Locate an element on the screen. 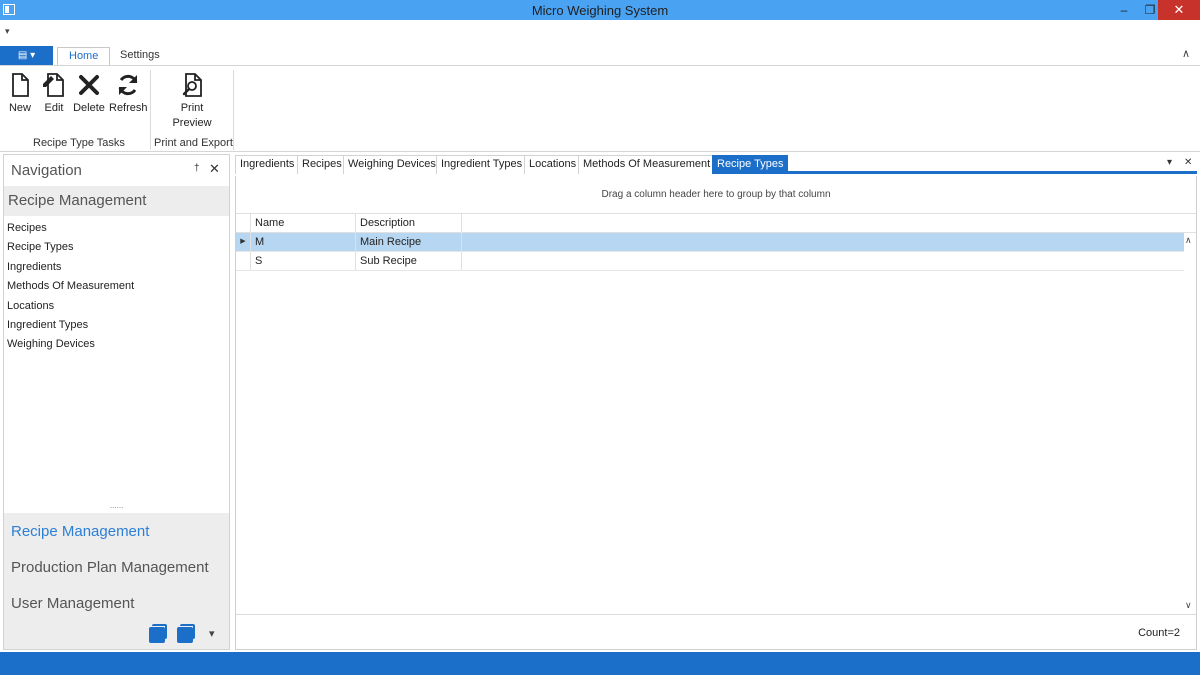 This screenshot has width=1200, height=675. ribbon-collapse-icon: ∧ is located at coordinates (1186, 53).